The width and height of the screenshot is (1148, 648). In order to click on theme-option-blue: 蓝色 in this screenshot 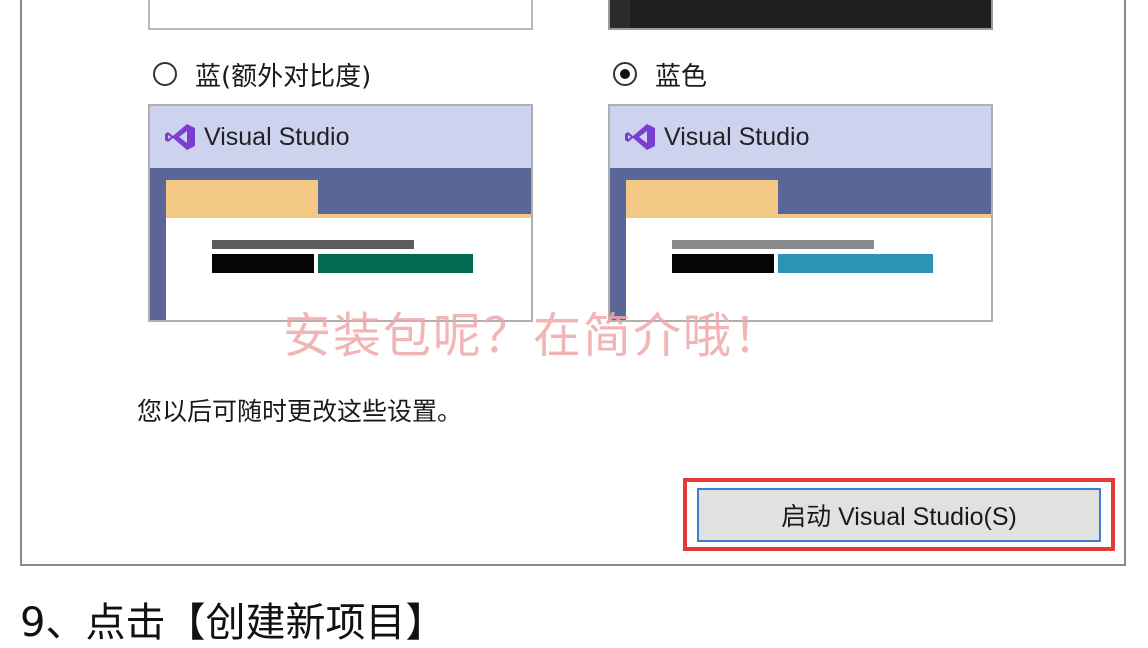, I will do `click(660, 74)`.